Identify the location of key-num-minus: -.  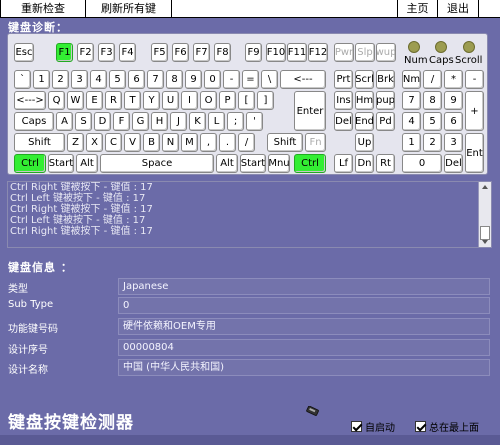
(474, 79).